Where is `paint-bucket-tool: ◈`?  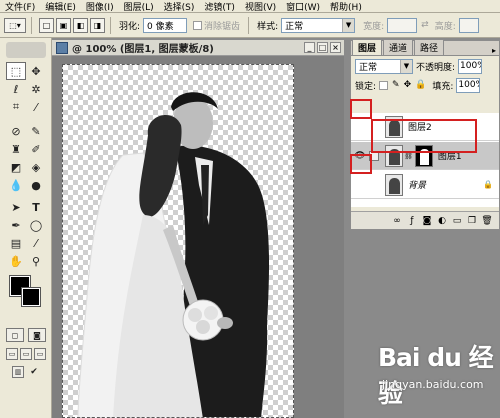
paint-bucket-tool: ◈ is located at coordinates (36, 167).